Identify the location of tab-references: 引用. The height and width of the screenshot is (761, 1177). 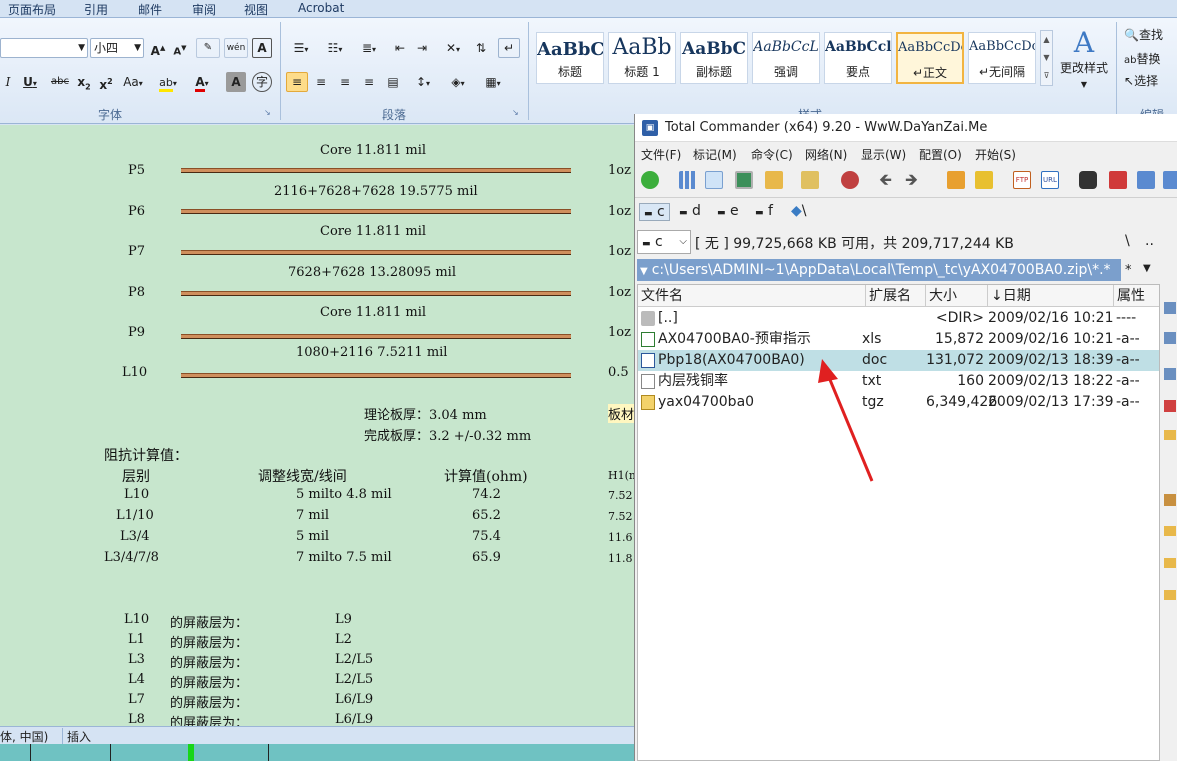
(96, 9).